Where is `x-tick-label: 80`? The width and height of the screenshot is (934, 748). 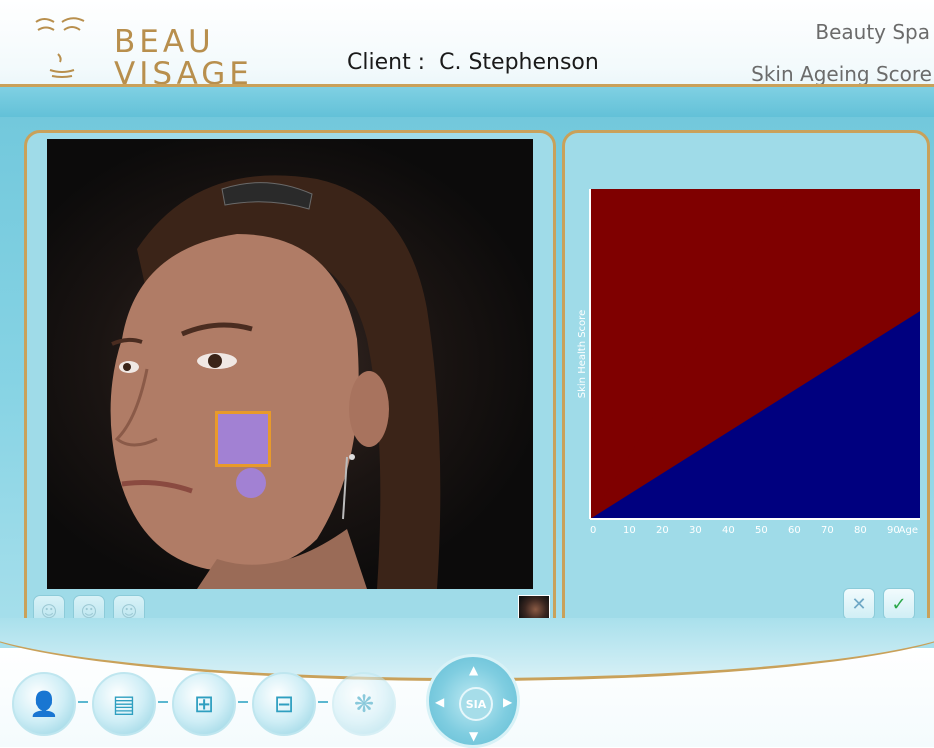 x-tick-label: 80 is located at coordinates (860, 530).